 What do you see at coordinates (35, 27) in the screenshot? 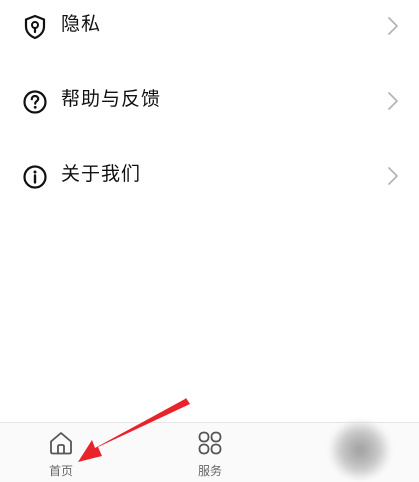
I see `shield-keyhole-icon` at bounding box center [35, 27].